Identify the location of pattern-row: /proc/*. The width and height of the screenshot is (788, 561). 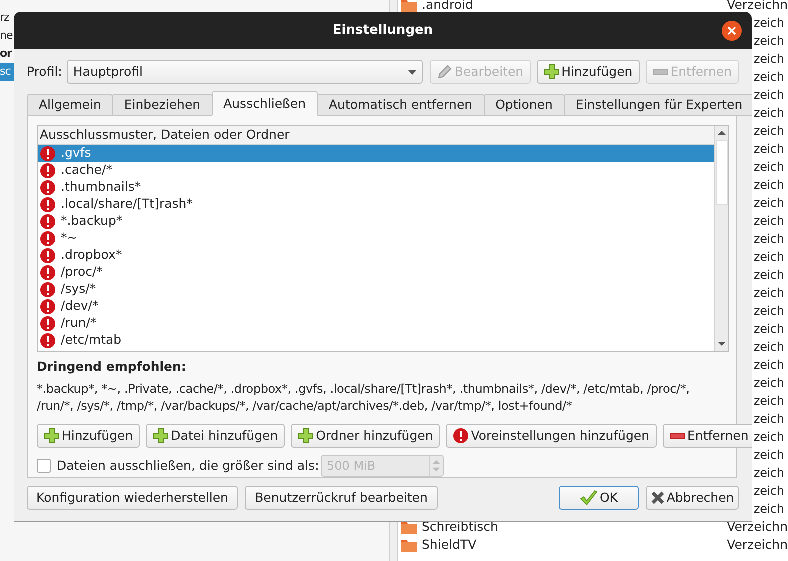
(376, 272).